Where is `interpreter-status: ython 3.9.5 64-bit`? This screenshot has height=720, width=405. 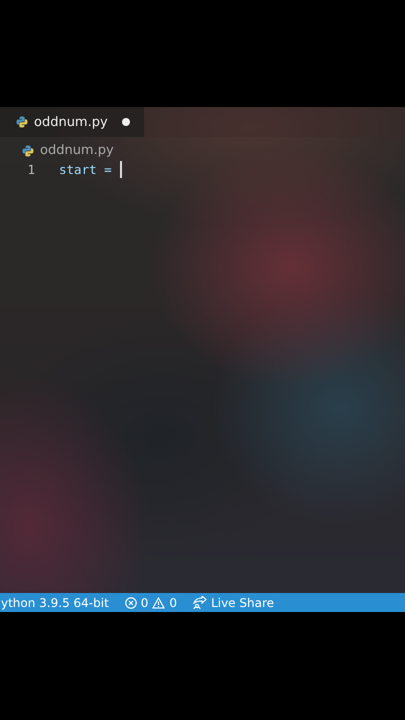 interpreter-status: ython 3.9.5 64-bit is located at coordinates (58, 602).